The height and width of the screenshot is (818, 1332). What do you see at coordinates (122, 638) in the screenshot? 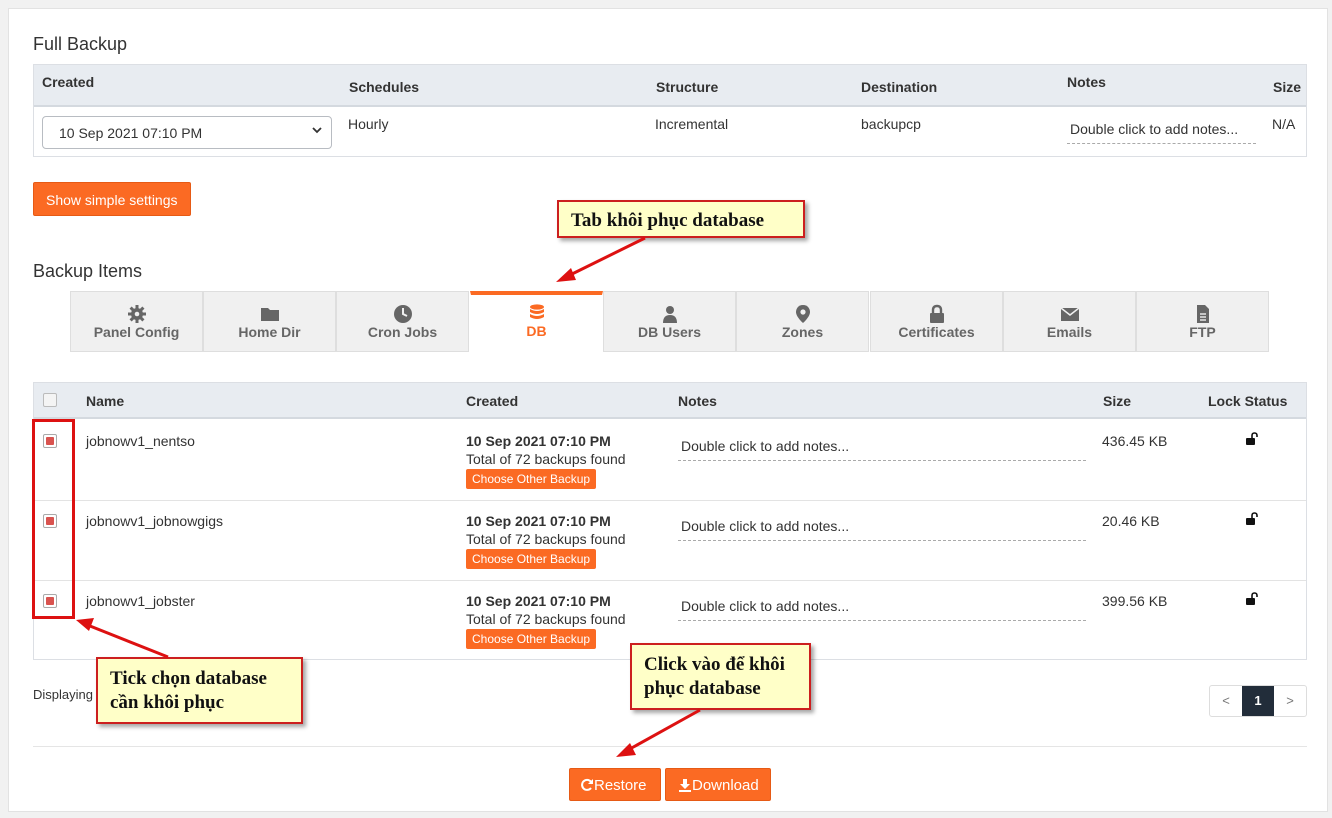
I see `arrow-to-checkboxes` at bounding box center [122, 638].